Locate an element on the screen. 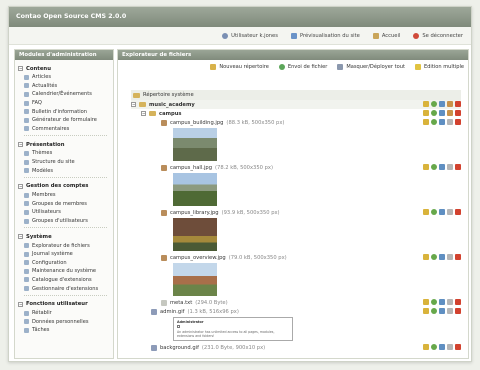 Image resolution: width=480 pixels, height=370 pixels. sidebar-item-system-log: Journal système is located at coordinates (65, 254).